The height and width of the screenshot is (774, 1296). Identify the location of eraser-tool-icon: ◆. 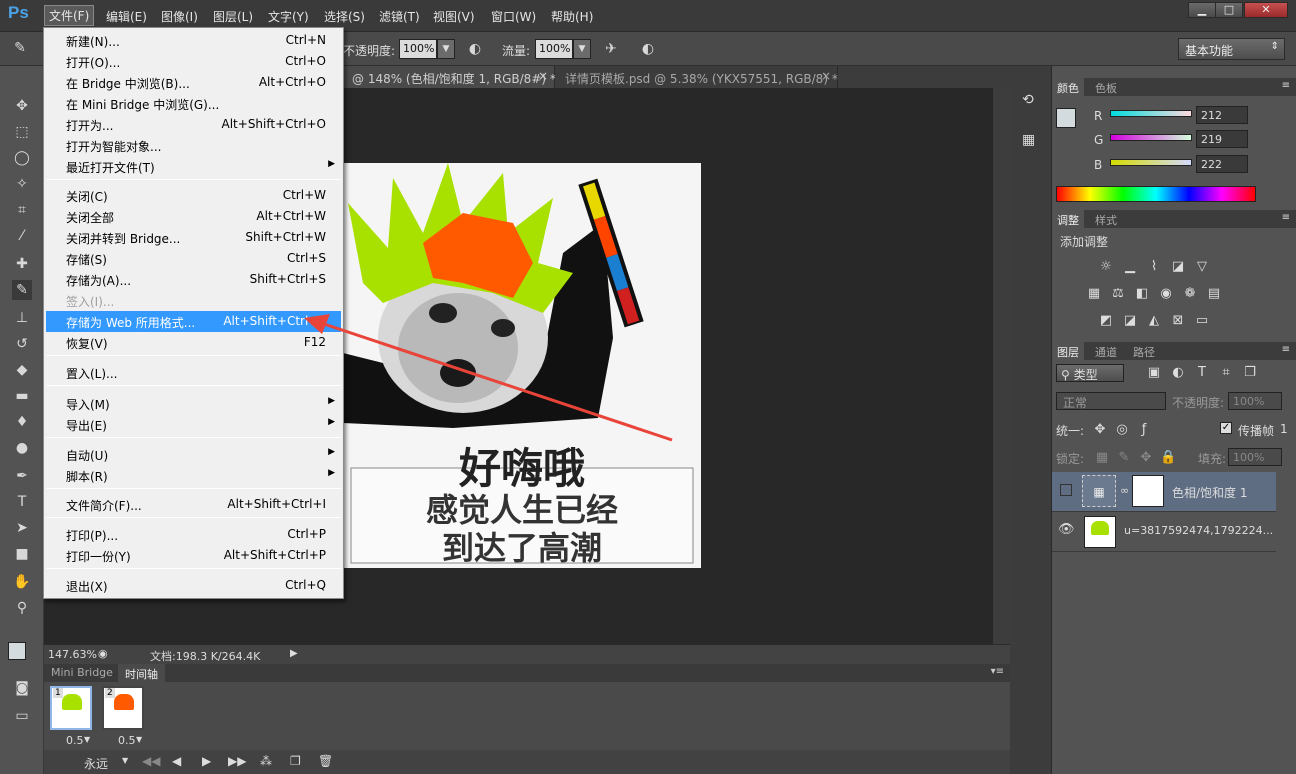
(22, 370).